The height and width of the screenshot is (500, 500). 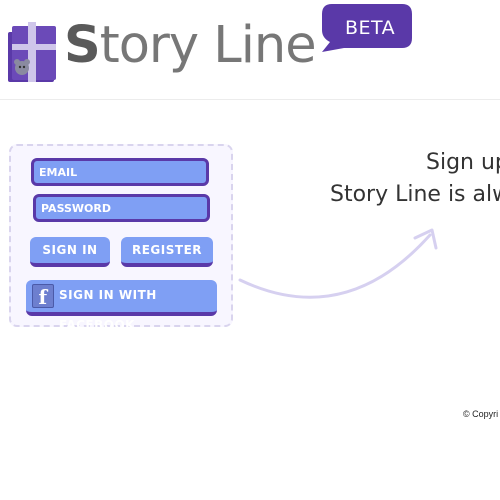 I want to click on logo-first-letter: S, so click(x=82, y=45).